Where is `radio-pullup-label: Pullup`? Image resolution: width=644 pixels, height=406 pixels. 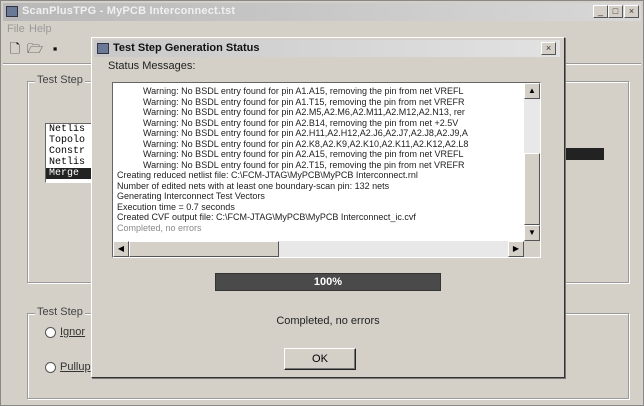 radio-pullup-label: Pullup is located at coordinates (75, 367).